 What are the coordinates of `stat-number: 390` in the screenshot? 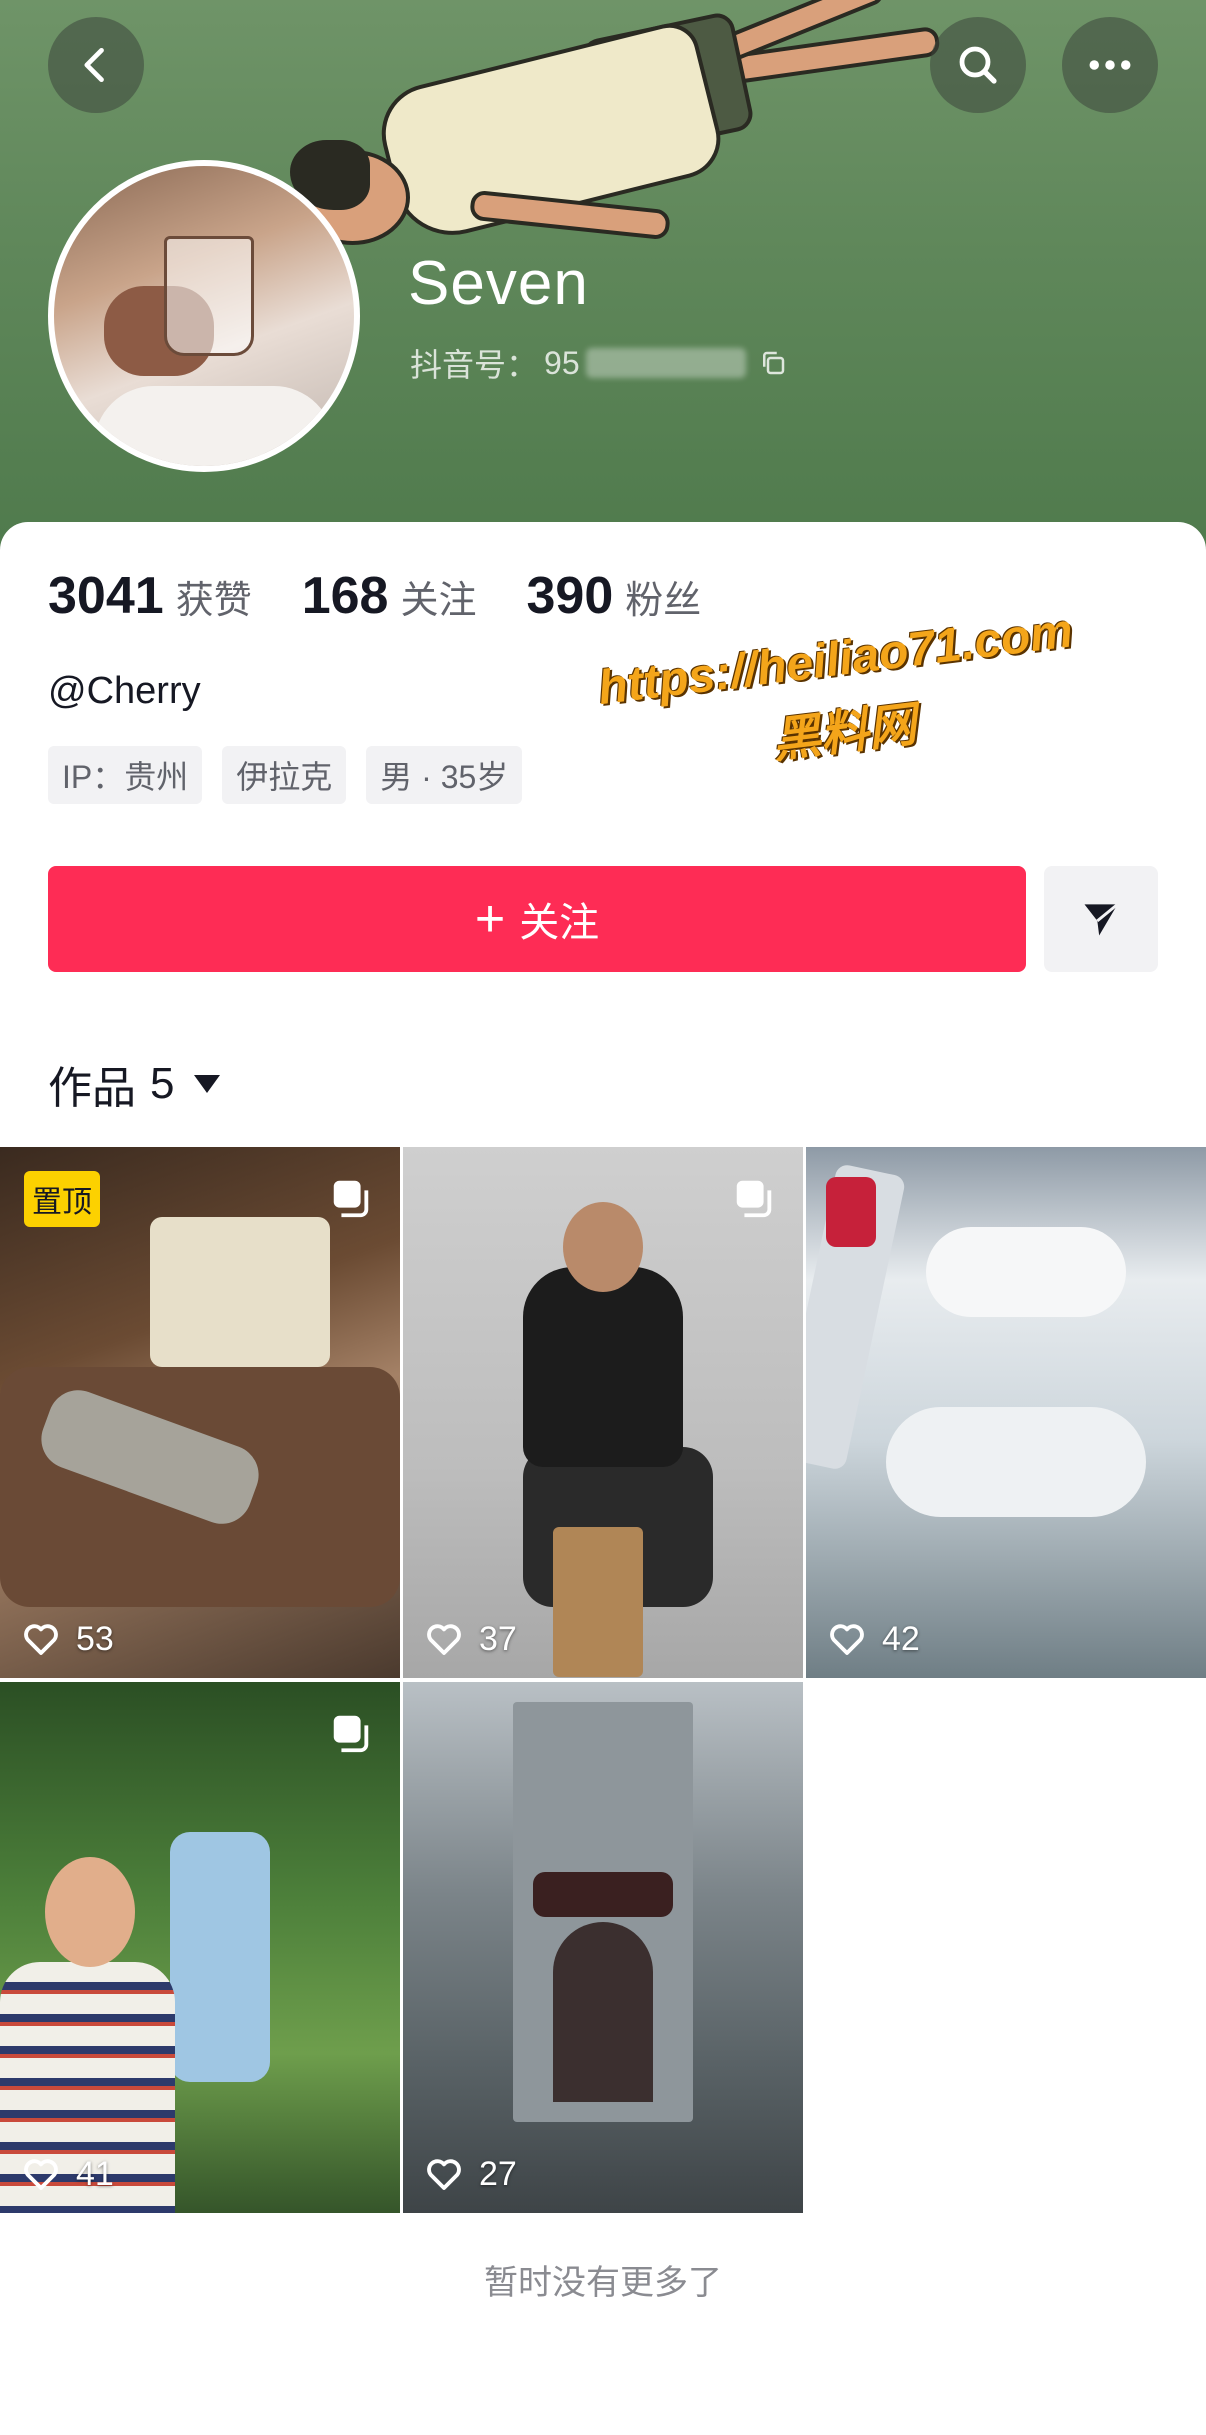 It's located at (570, 596).